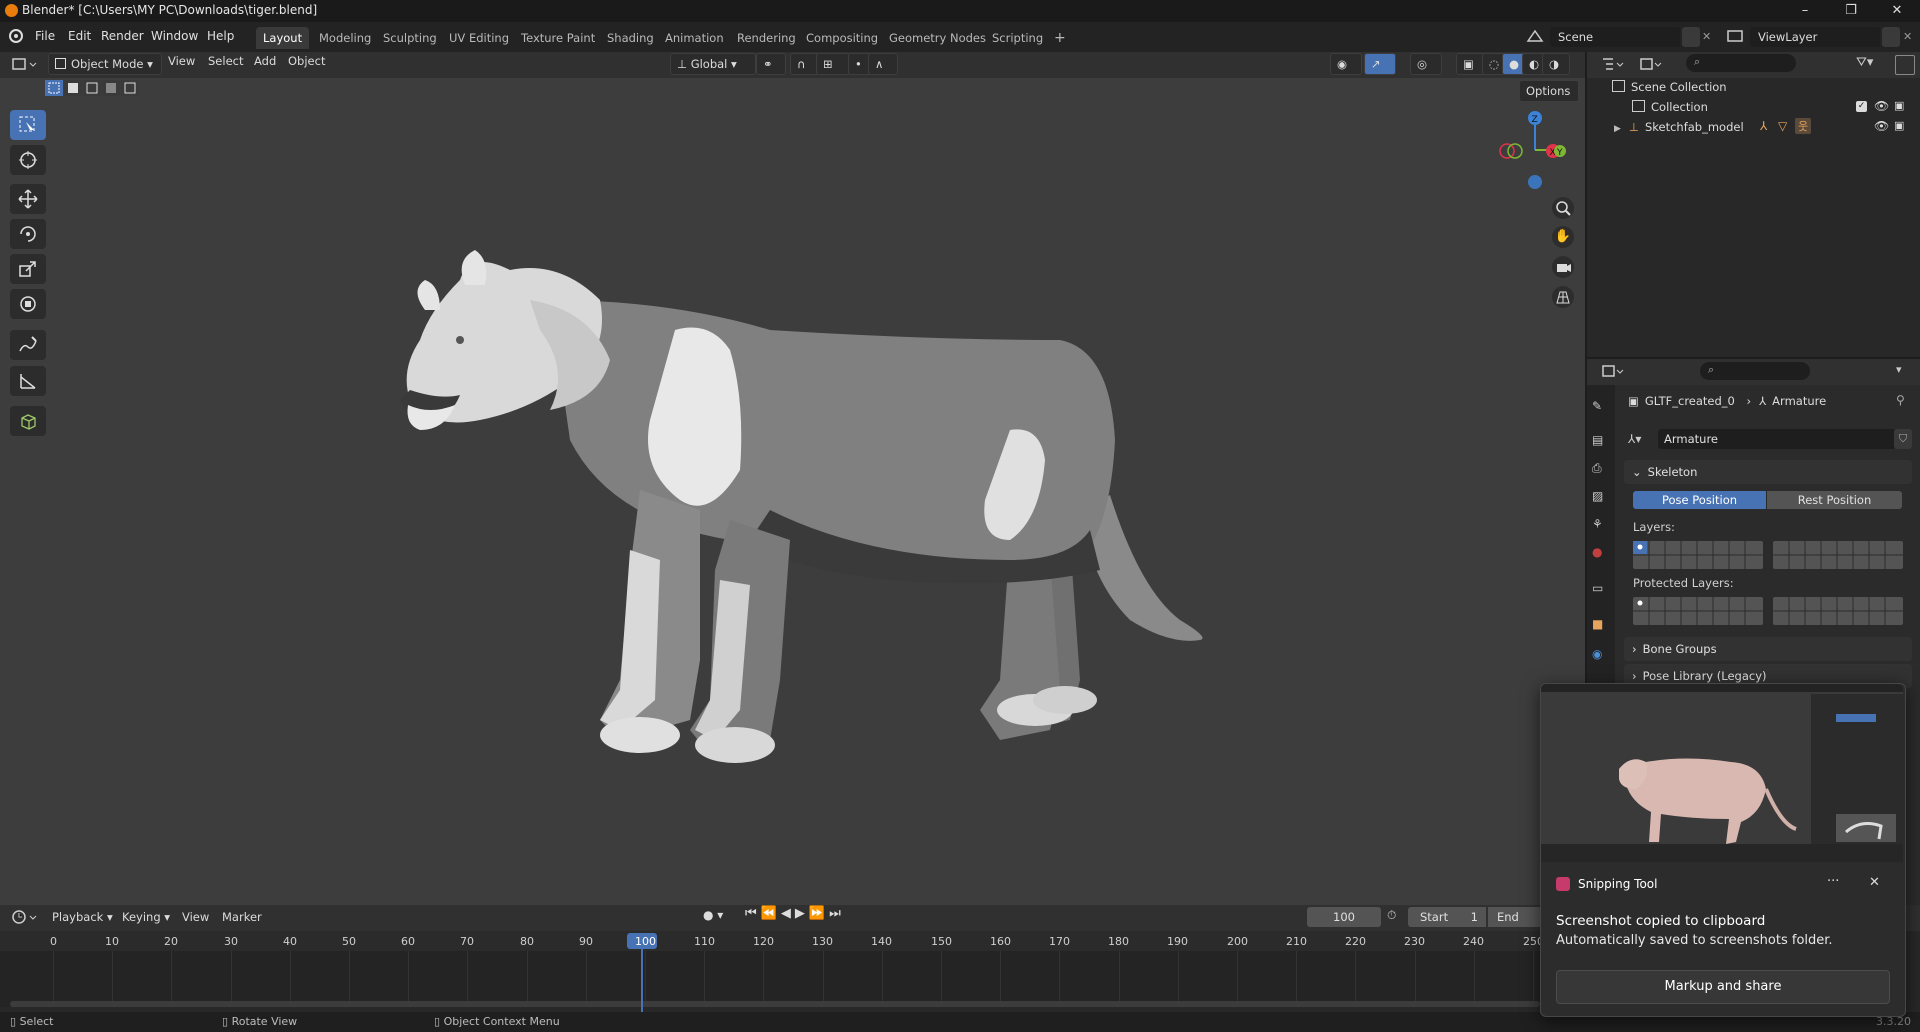 The image size is (1920, 1032). I want to click on new-collection-icon, so click(1905, 65).